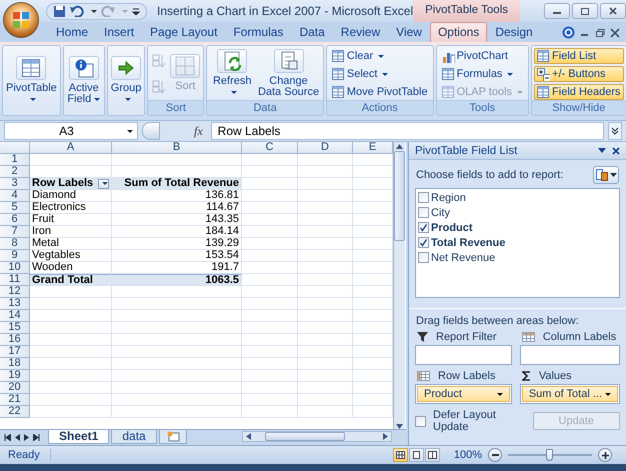 This screenshot has height=471, width=626. I want to click on ribbon-button: Formulas, so click(482, 74).